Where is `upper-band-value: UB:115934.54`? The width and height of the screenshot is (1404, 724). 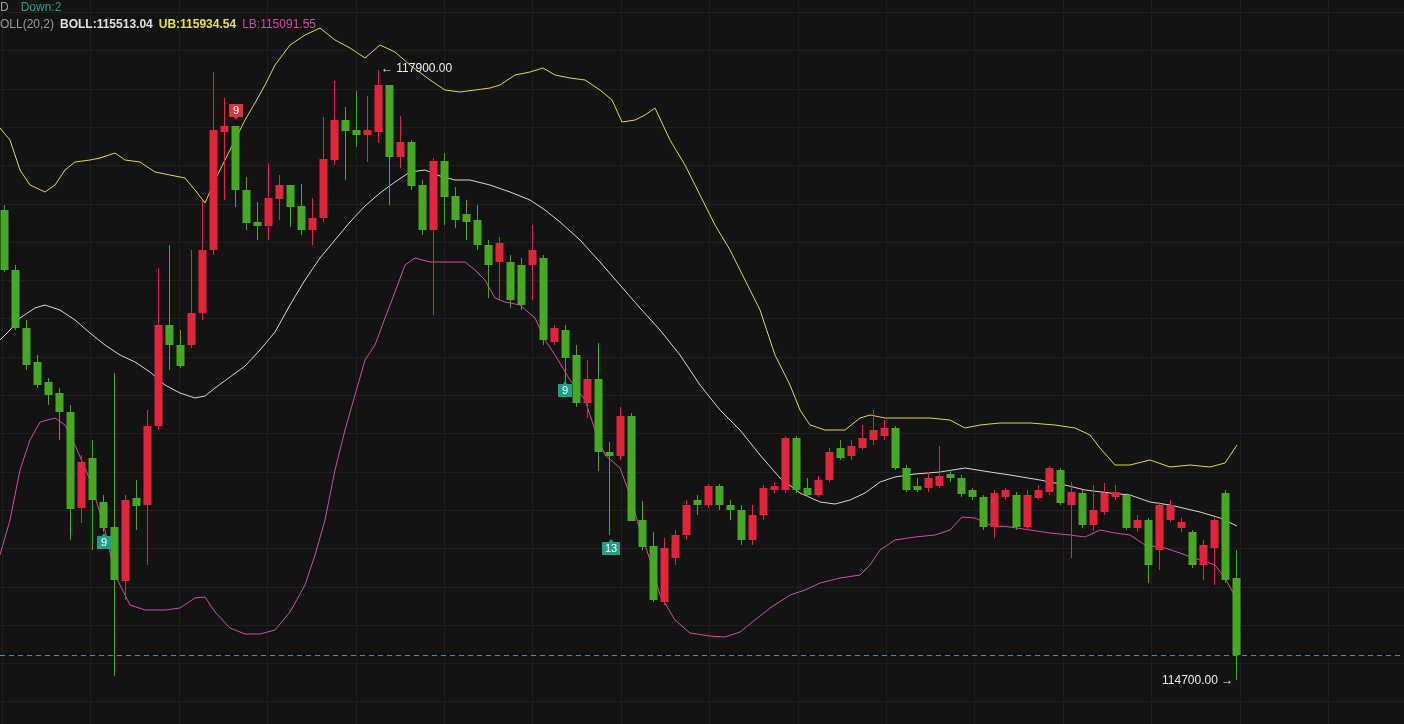 upper-band-value: UB:115934.54 is located at coordinates (197, 24).